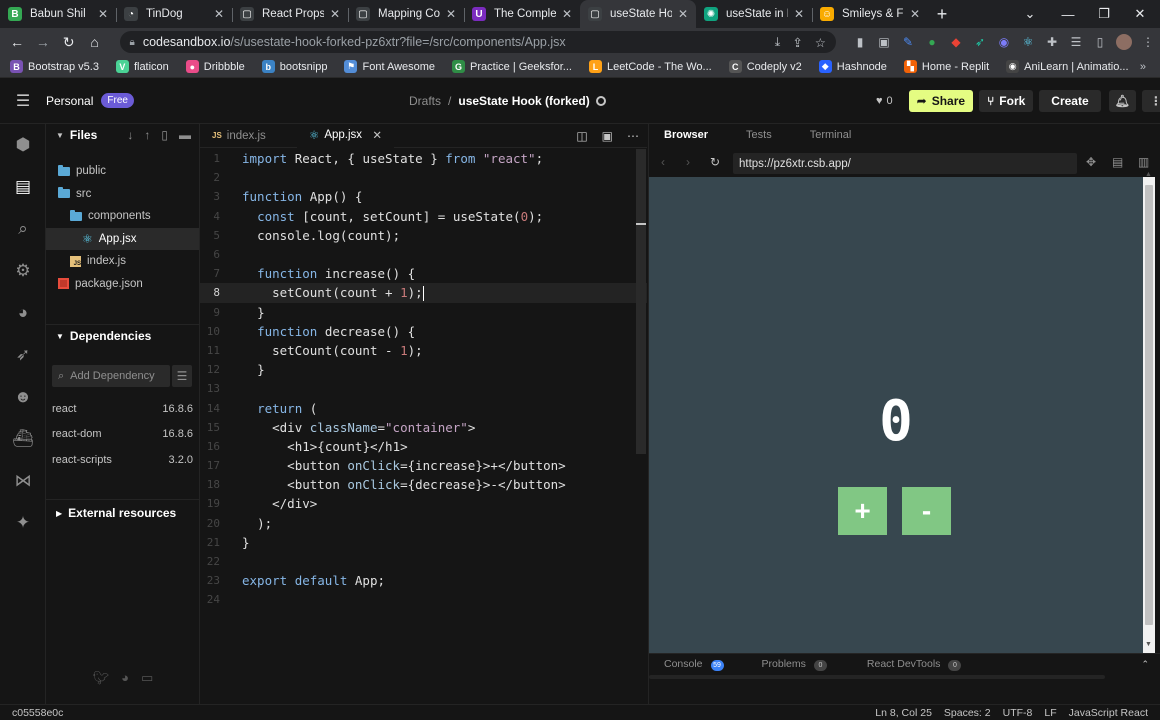 This screenshot has width=1160, height=720. I want to click on home-icon: ⌂, so click(95, 42).